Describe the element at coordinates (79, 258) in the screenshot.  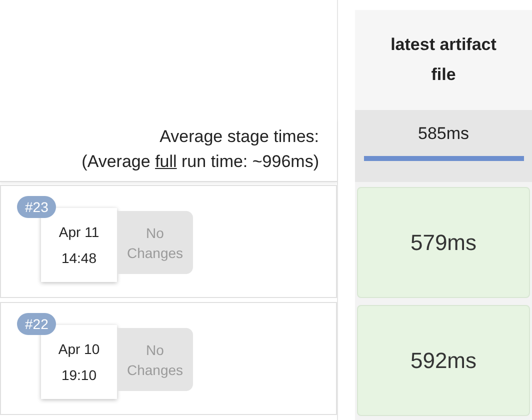
I see `build-time: 14:48` at that location.